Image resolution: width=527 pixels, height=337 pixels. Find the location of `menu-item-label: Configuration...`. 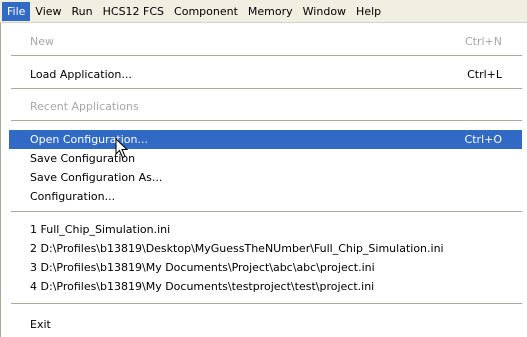

menu-item-label: Configuration... is located at coordinates (73, 196).